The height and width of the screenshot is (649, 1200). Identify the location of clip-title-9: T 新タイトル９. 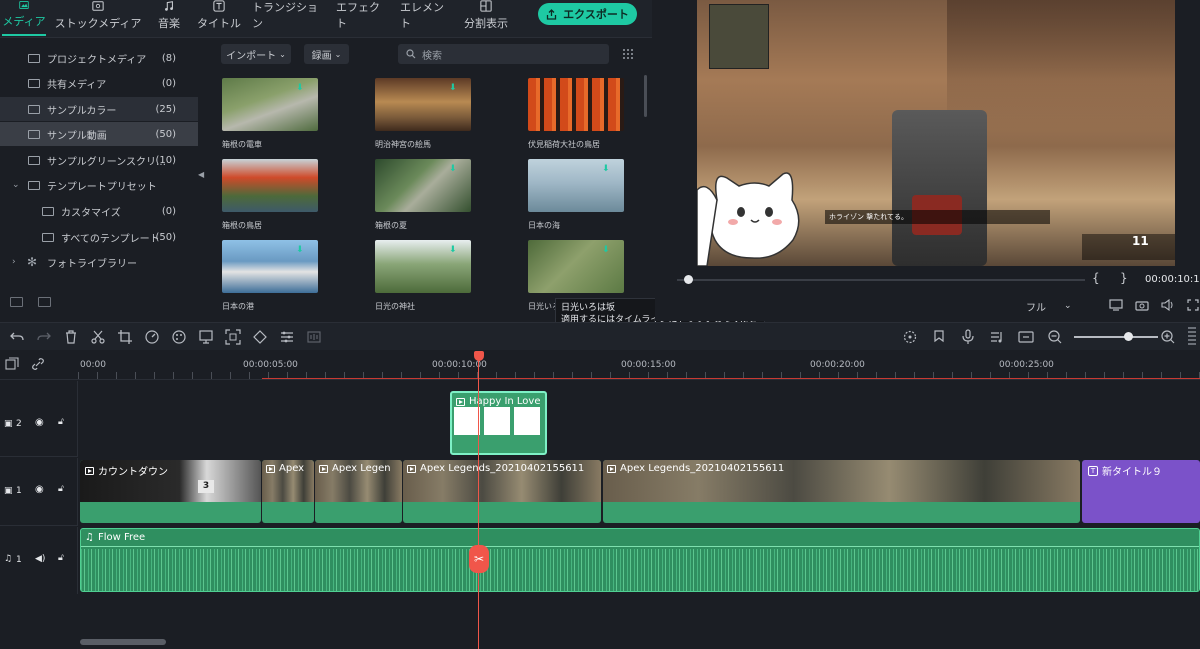
(1141, 491).